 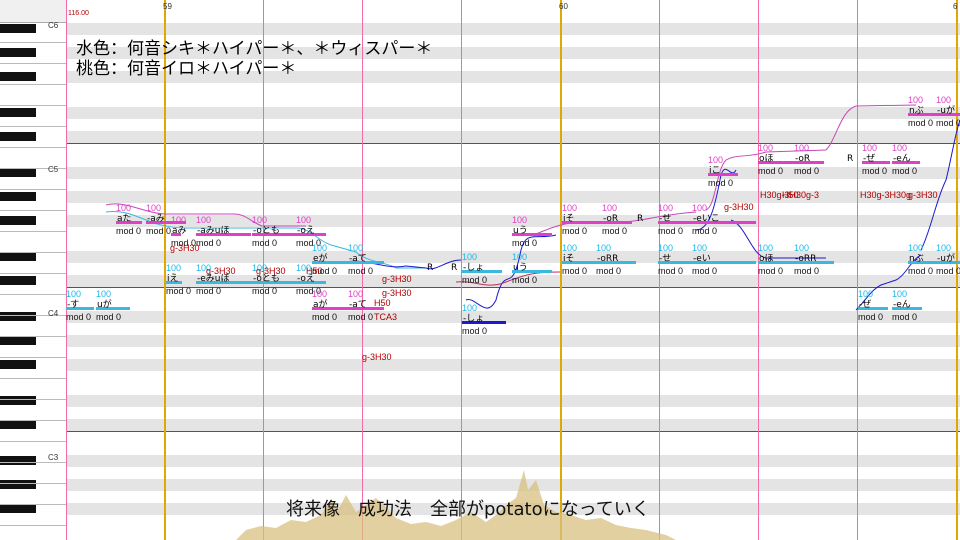 I want to click on note-flag: TCA3, so click(x=386, y=317).